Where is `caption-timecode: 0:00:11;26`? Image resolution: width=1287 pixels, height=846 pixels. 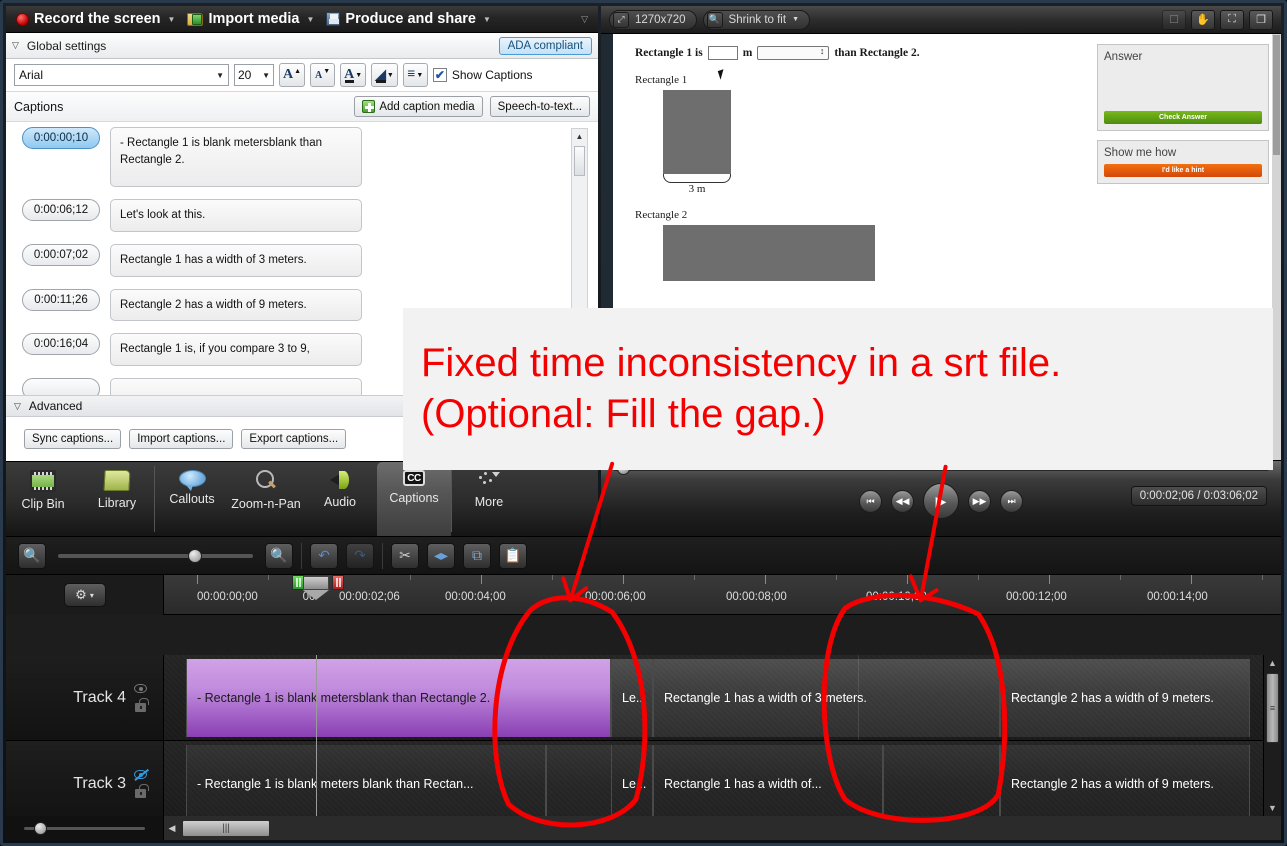 caption-timecode: 0:00:11;26 is located at coordinates (61, 299).